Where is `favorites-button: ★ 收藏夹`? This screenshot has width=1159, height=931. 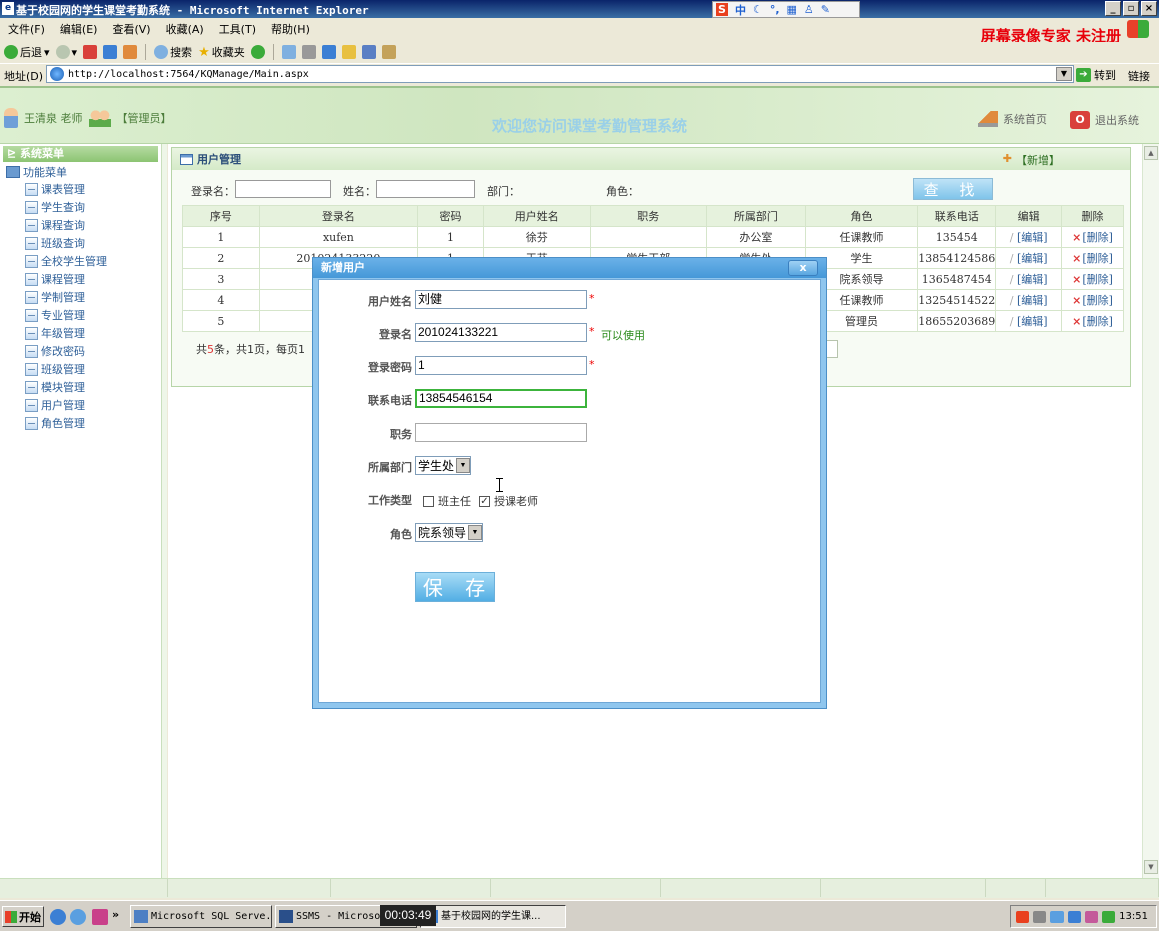 favorites-button: ★ 收藏夹 is located at coordinates (221, 52).